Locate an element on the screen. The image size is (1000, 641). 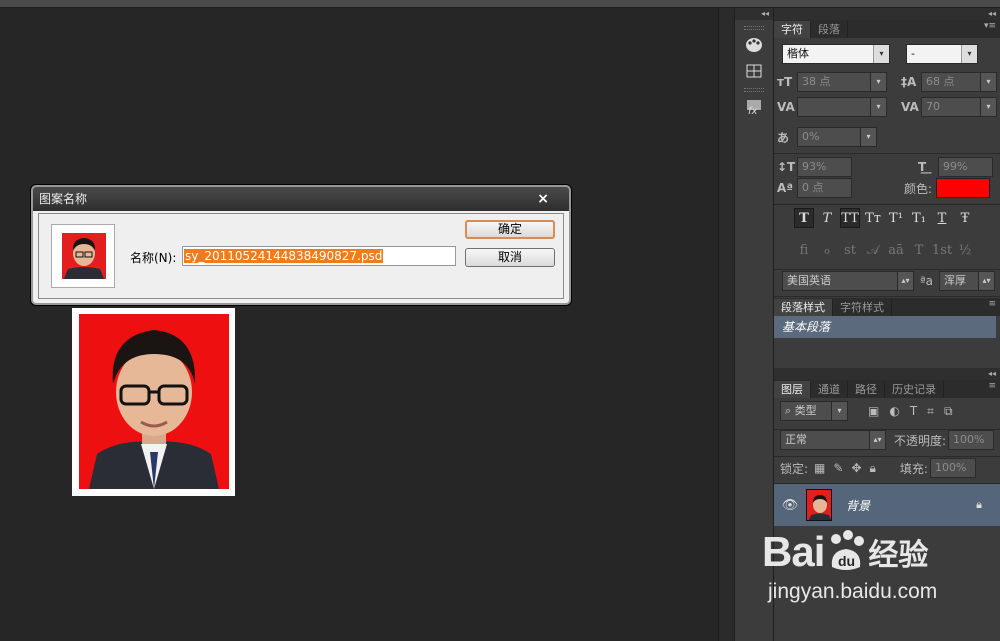
faux-italic-button: T is located at coordinates (827, 218).